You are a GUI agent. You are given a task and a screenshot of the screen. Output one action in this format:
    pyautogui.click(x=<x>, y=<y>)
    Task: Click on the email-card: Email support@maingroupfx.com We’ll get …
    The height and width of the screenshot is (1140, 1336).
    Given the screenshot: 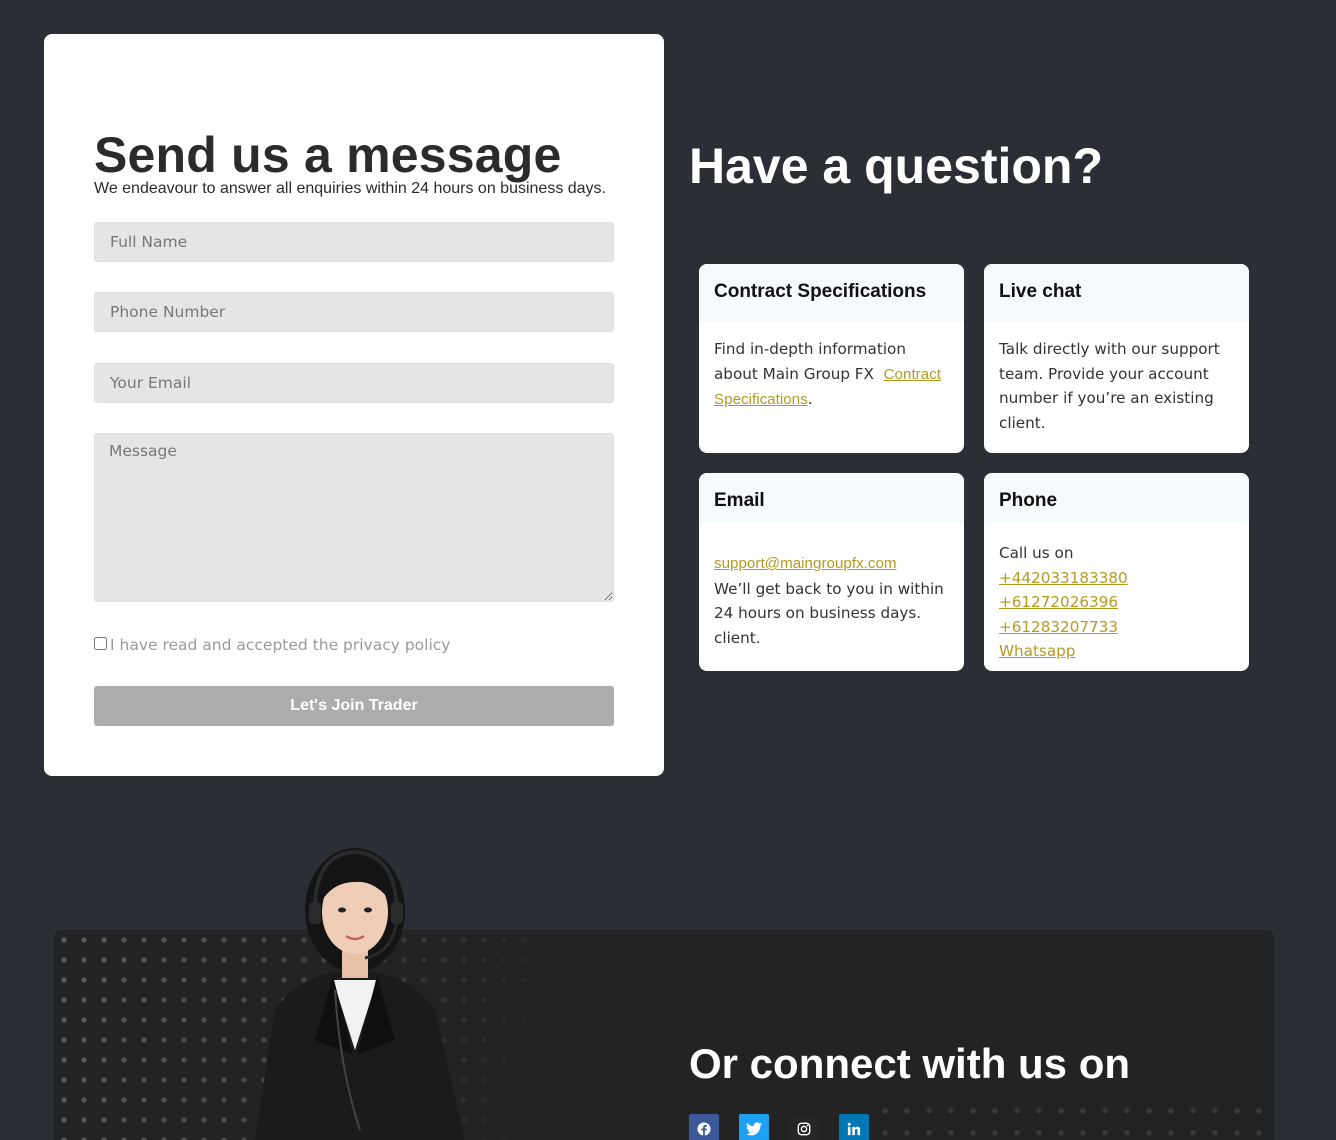 What is the action you would take?
    pyautogui.click(x=831, y=572)
    